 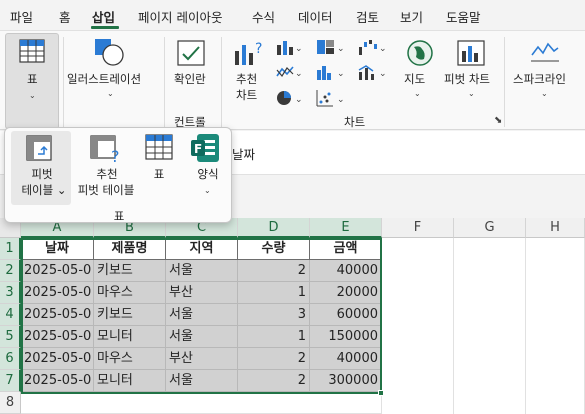 What do you see at coordinates (411, 16) in the screenshot?
I see `tab-view: 보기` at bounding box center [411, 16].